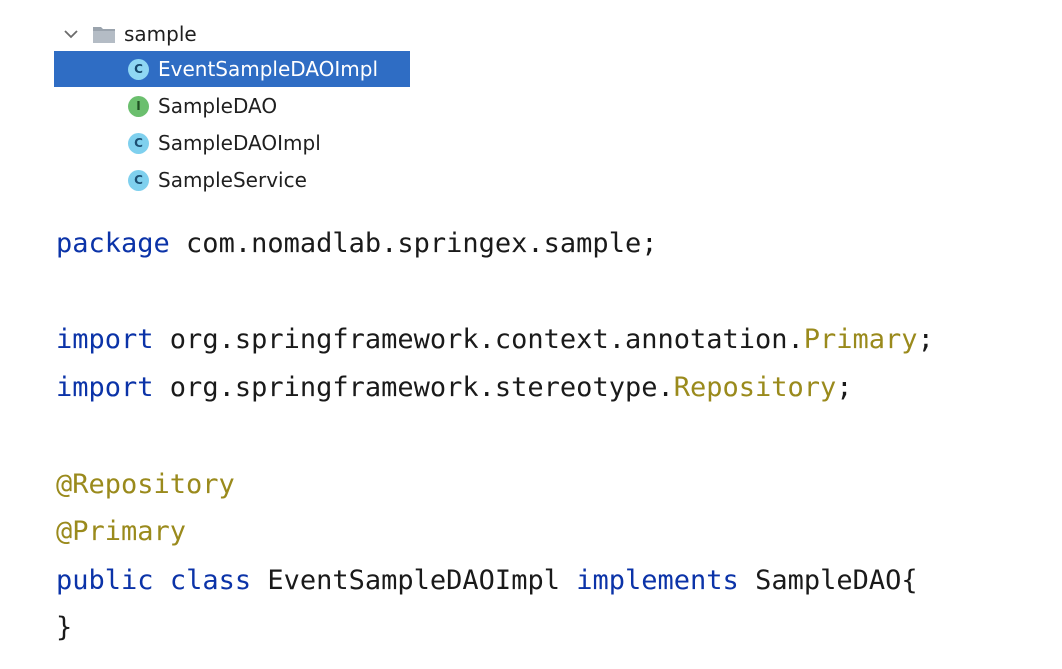 This screenshot has height=669, width=1062. What do you see at coordinates (860, 339) in the screenshot?
I see `import-type: Primary` at bounding box center [860, 339].